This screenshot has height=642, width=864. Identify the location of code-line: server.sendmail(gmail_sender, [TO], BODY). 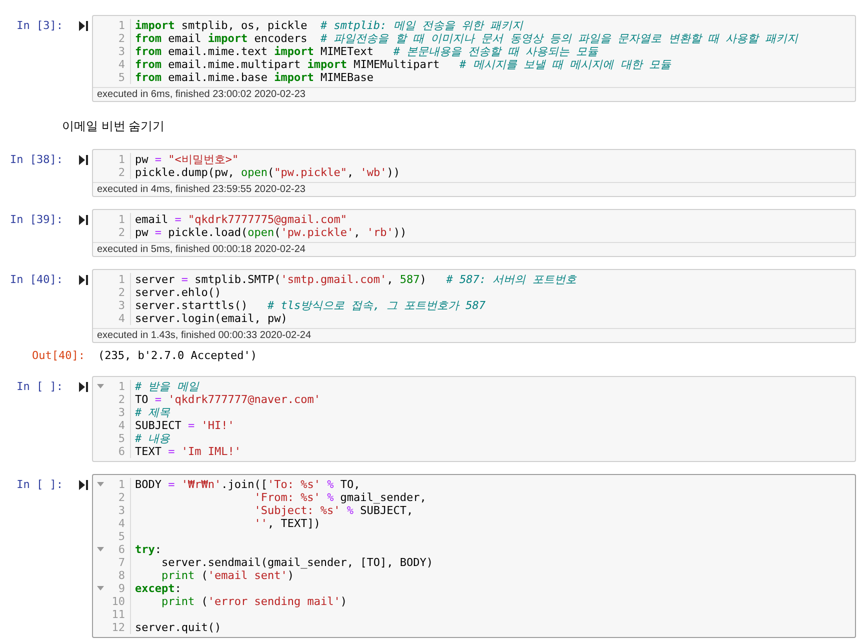
(297, 562).